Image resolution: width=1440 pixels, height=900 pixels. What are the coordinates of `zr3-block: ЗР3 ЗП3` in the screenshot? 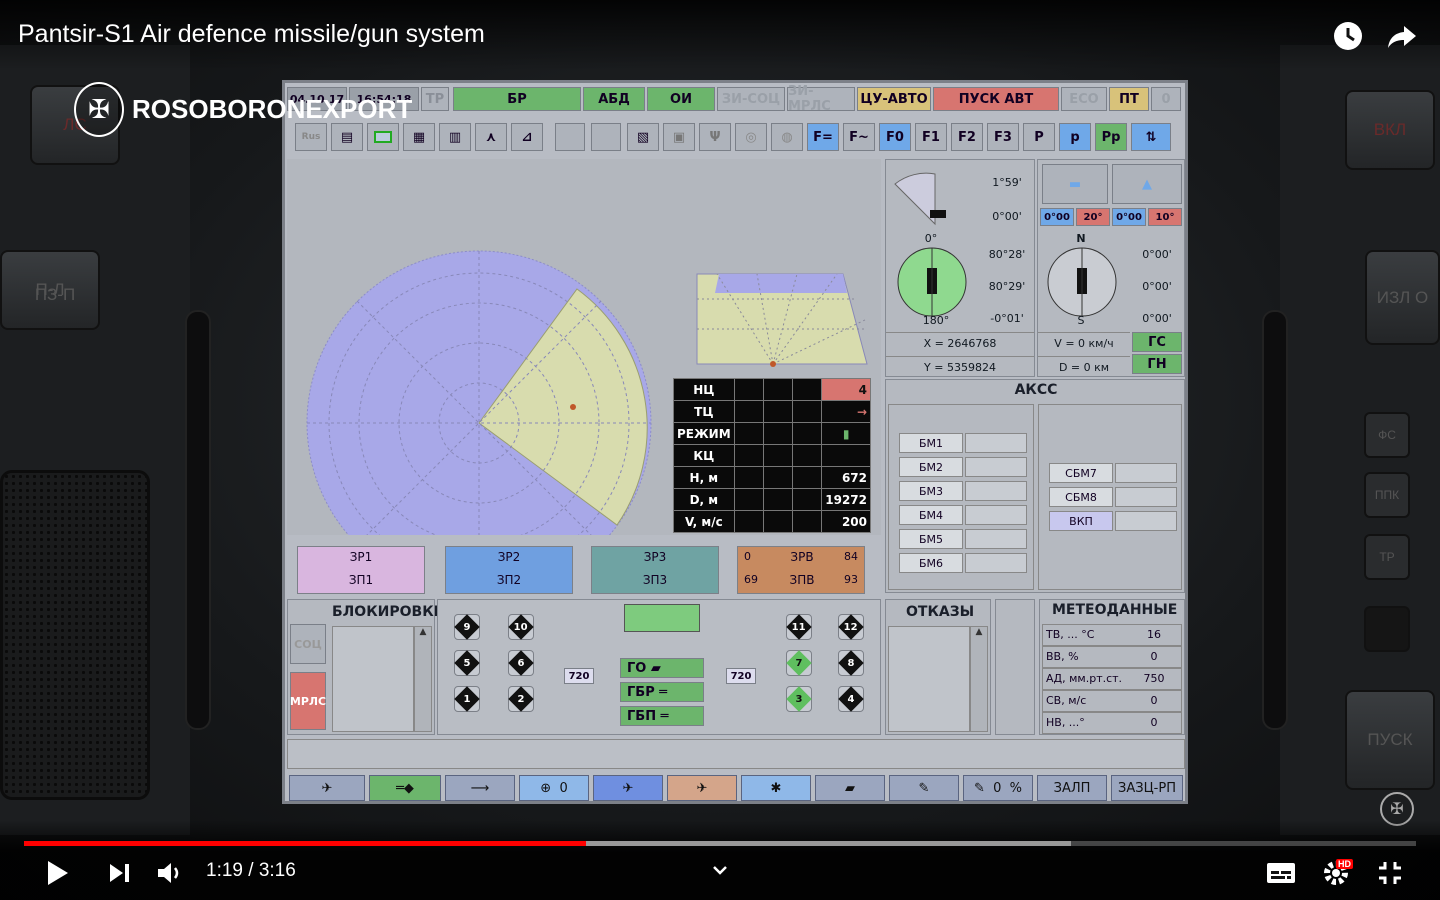 It's located at (655, 570).